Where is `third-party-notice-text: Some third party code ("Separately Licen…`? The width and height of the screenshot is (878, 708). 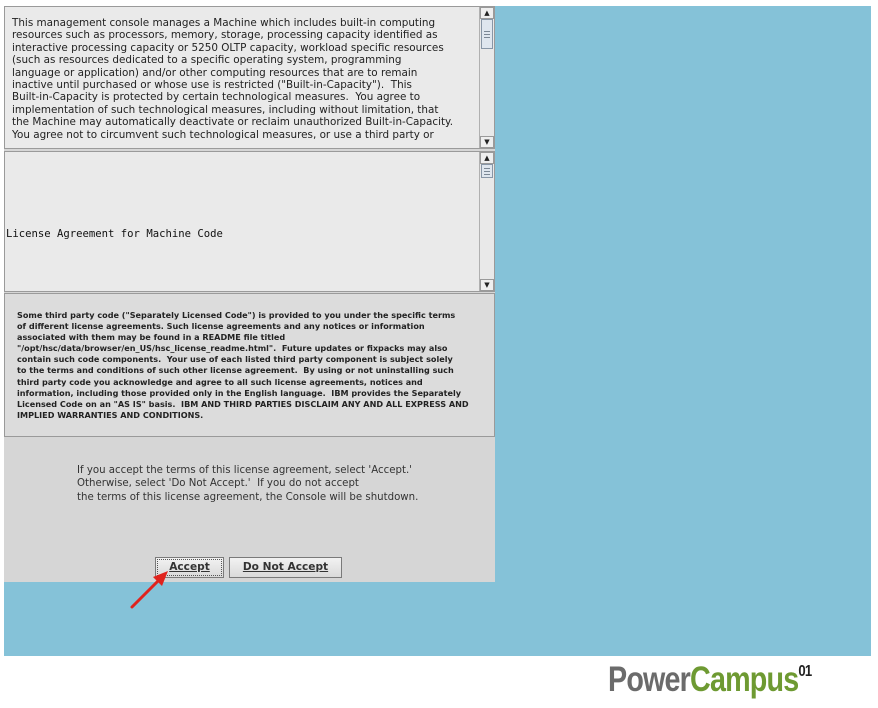
third-party-notice-text: Some third party code ("Separately Licen… is located at coordinates (243, 365).